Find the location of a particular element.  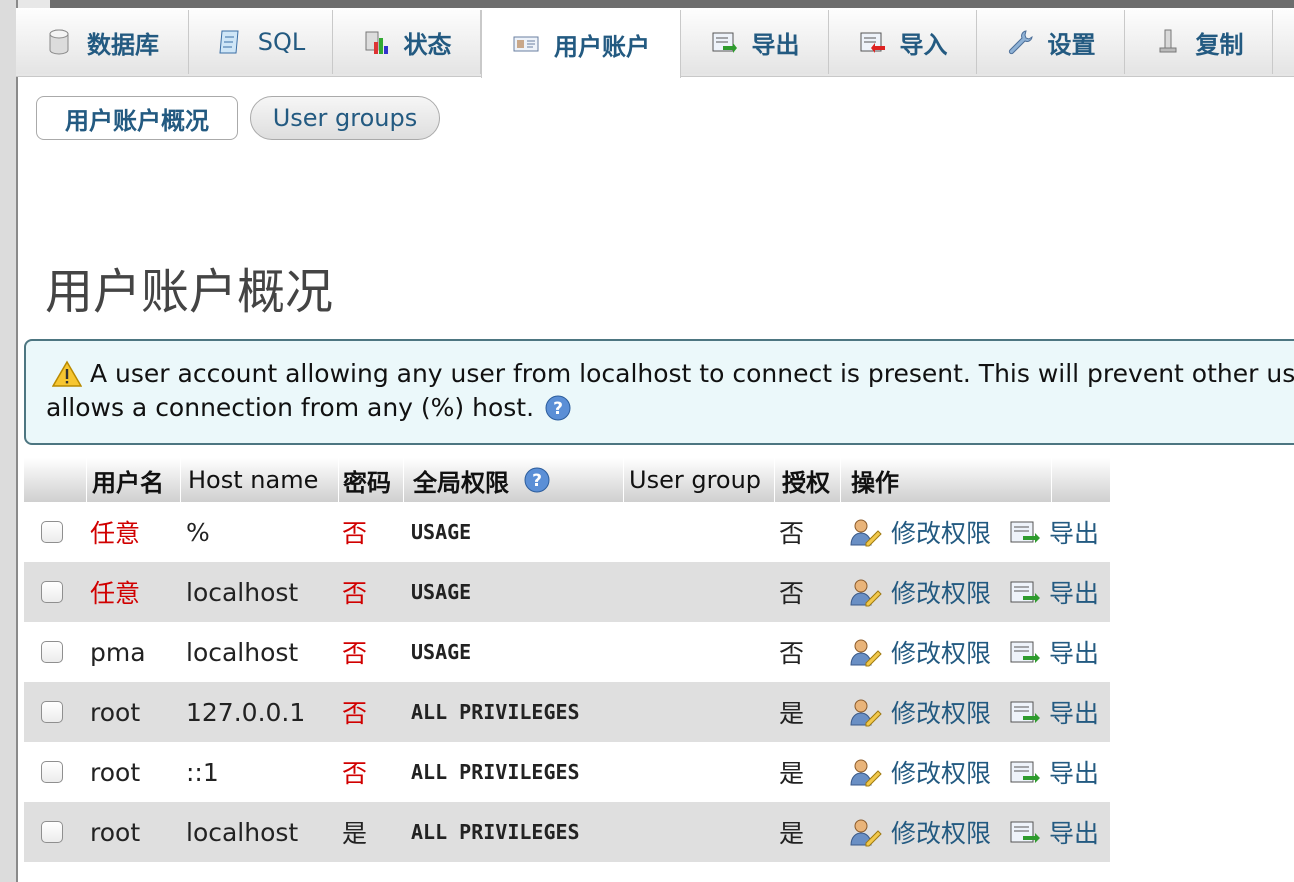

header-hostname: Host name is located at coordinates (263, 480).